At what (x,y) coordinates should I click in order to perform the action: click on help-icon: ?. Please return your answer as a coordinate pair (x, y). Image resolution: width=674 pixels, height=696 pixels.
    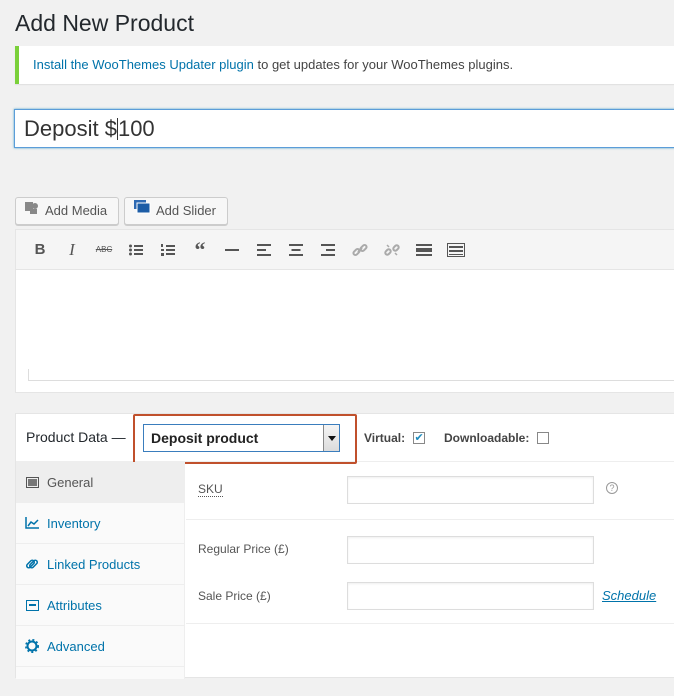
    Looking at the image, I should click on (612, 488).